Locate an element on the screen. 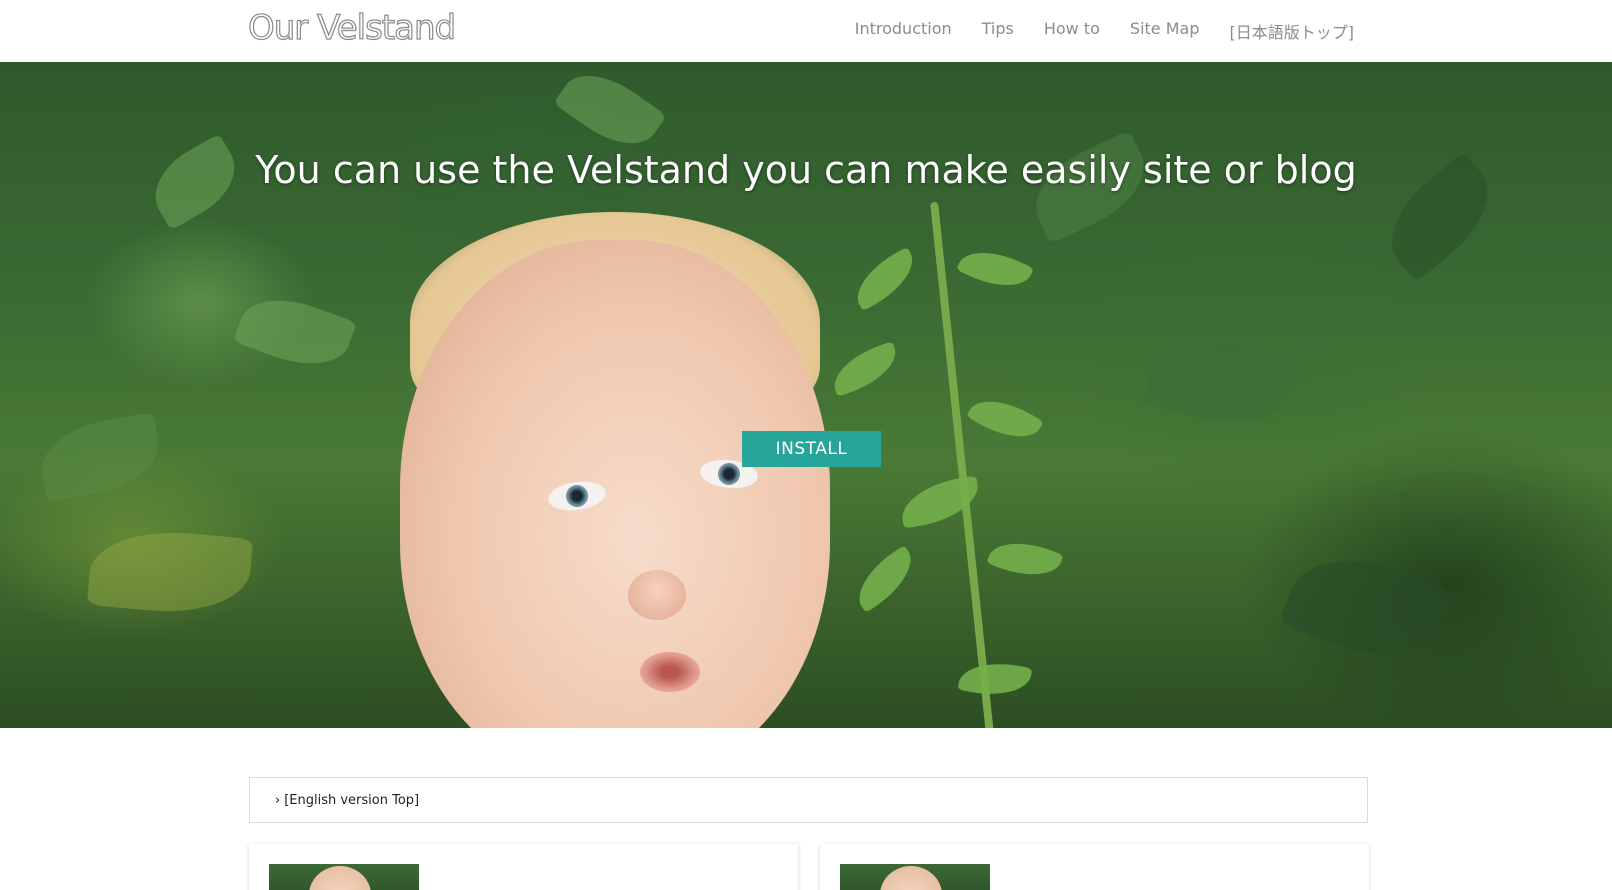 The image size is (1612, 890). baby-face is located at coordinates (615, 484).